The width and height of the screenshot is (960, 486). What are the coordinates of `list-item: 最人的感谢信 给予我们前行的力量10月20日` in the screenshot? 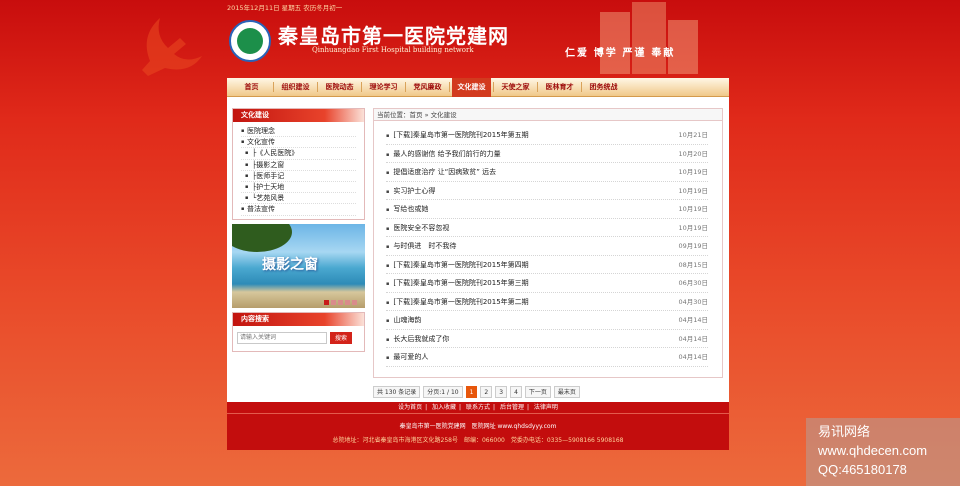 It's located at (547, 154).